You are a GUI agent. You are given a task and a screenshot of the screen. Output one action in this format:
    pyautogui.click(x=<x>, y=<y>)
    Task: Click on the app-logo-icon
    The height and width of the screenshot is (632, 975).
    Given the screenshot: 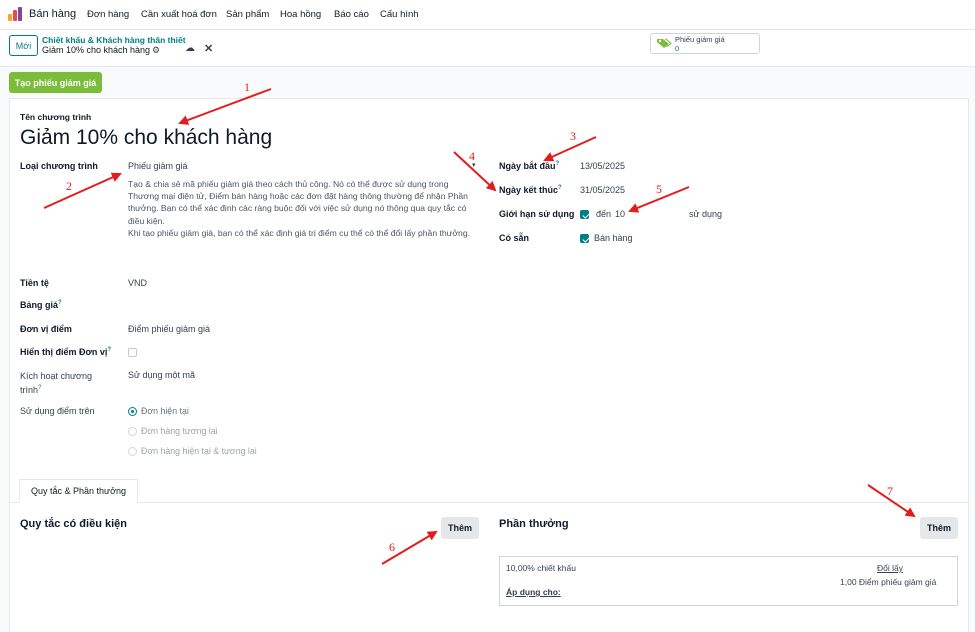 What is the action you would take?
    pyautogui.click(x=15, y=14)
    